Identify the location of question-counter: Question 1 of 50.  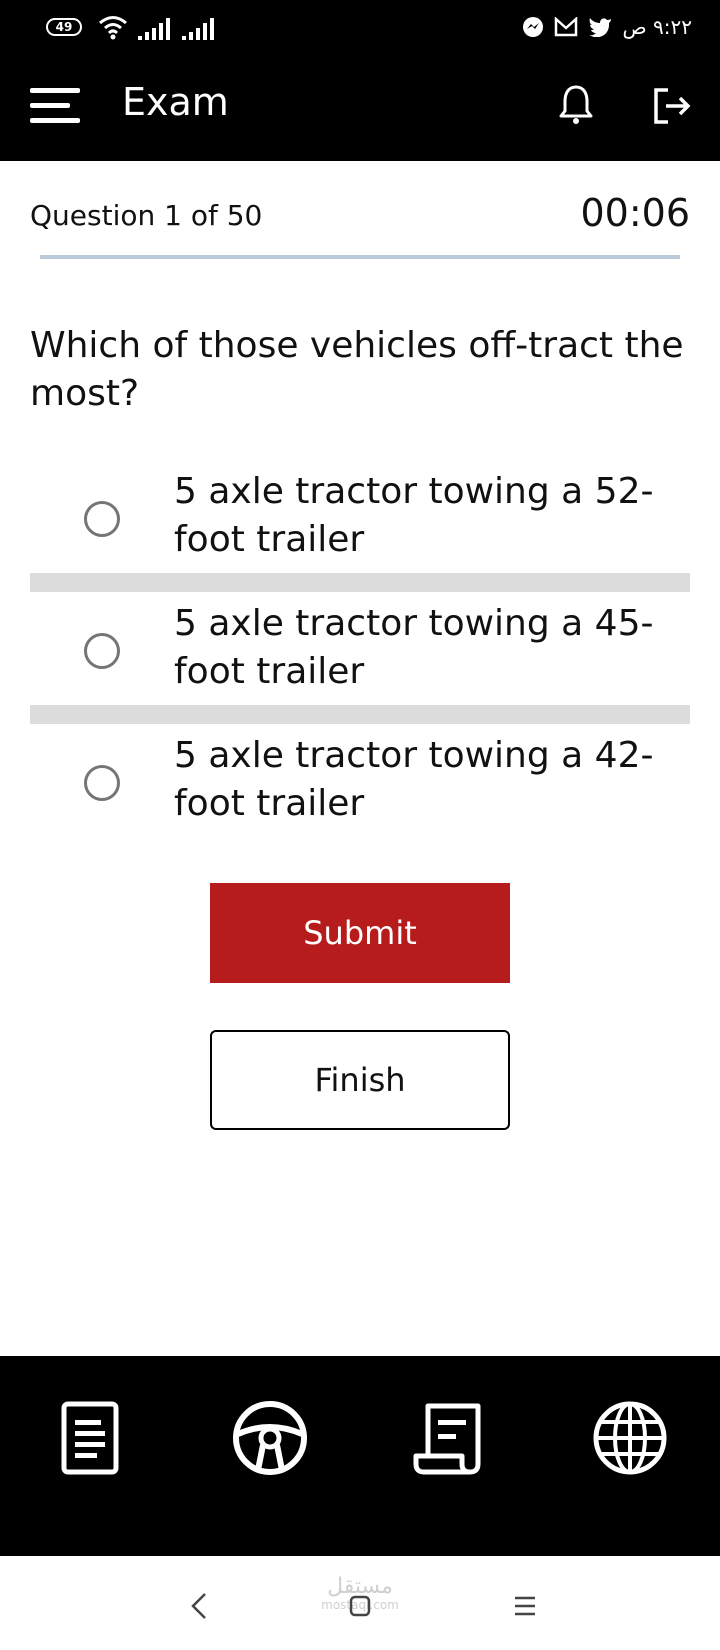
(146, 215).